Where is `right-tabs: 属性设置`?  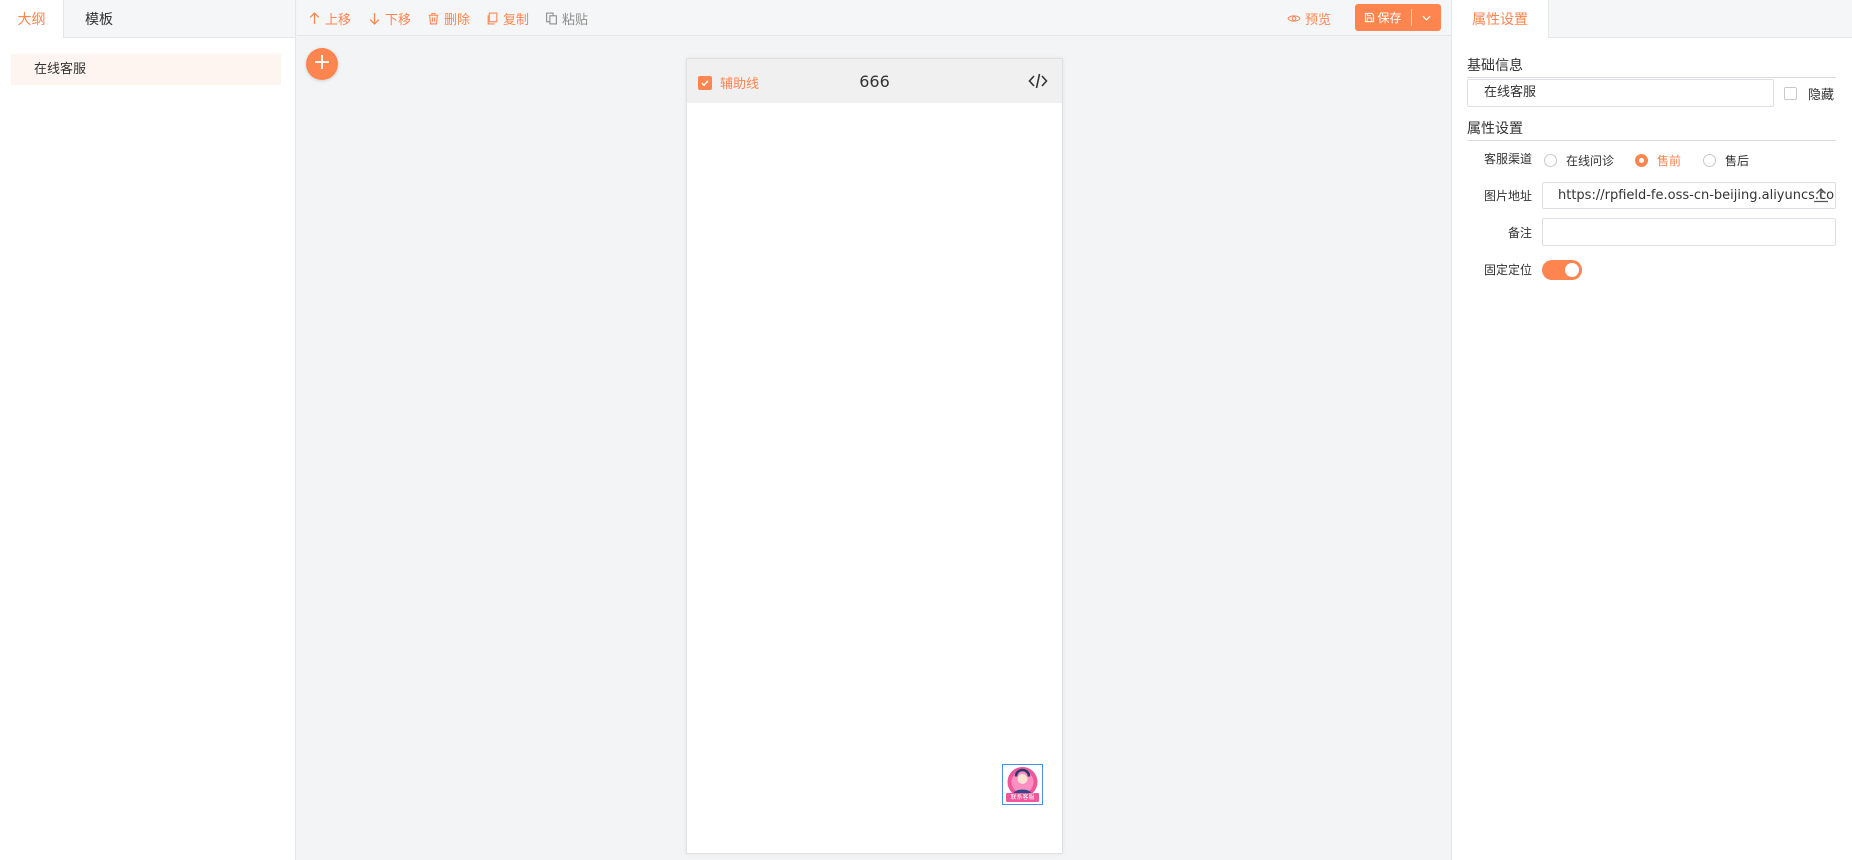 right-tabs: 属性设置 is located at coordinates (1652, 19).